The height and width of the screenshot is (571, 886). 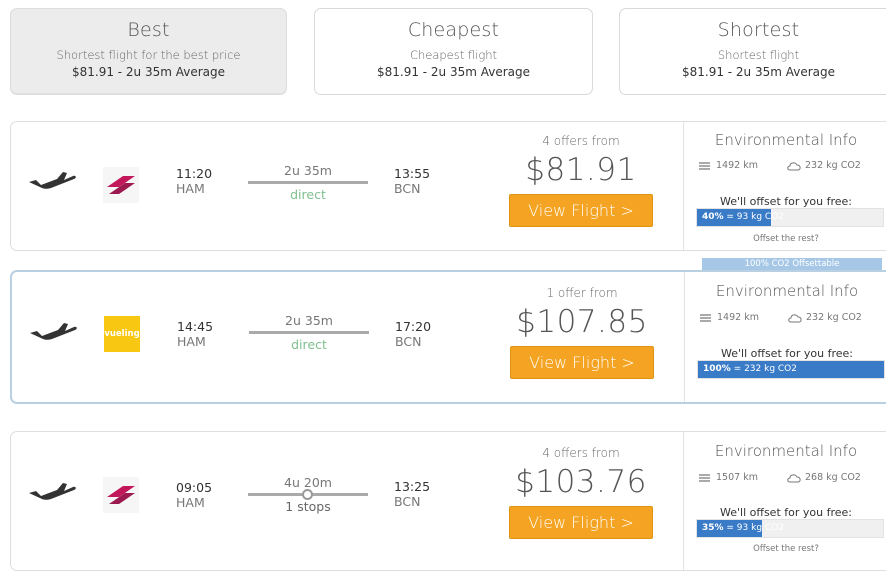 I want to click on offset-progress-bar: 35% = 93 kg CO2, so click(x=790, y=528).